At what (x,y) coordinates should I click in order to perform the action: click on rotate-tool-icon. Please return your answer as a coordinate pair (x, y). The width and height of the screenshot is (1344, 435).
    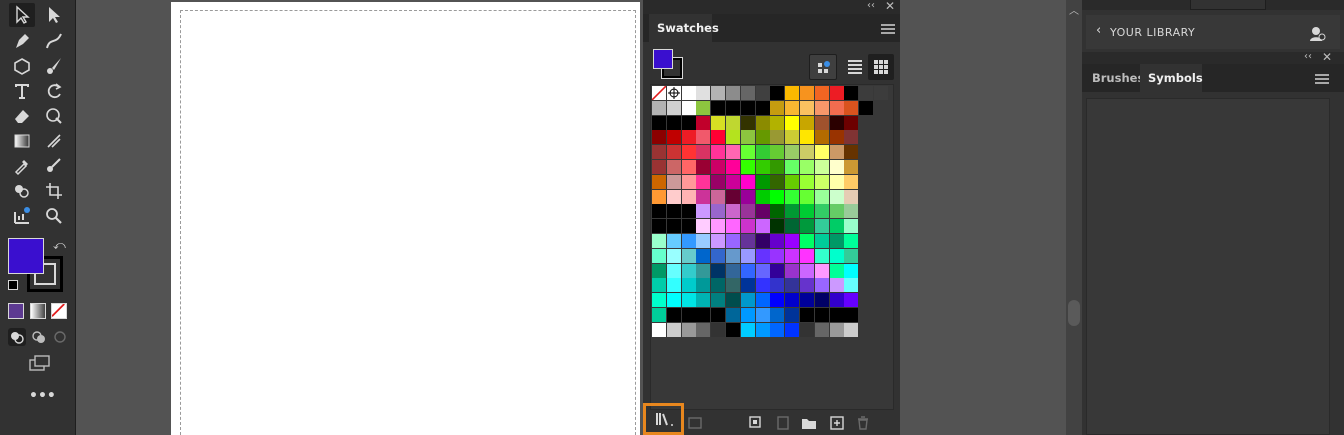
    Looking at the image, I should click on (54, 91).